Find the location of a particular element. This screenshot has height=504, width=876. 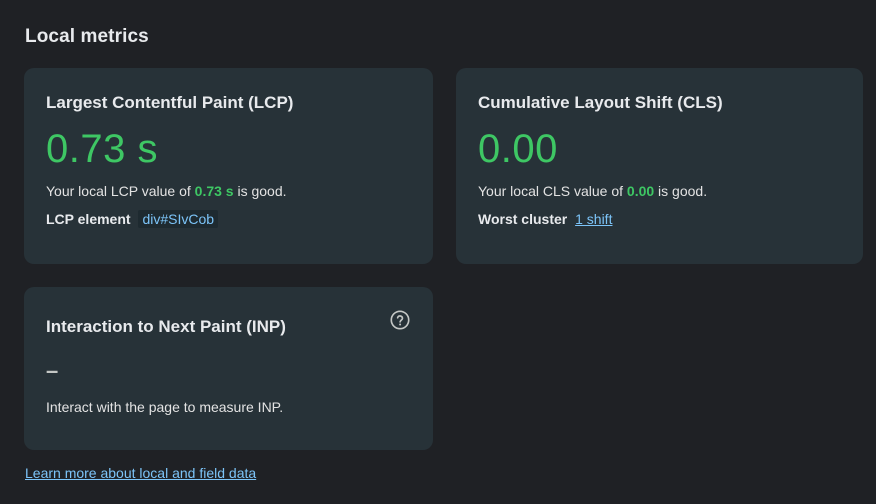

cls-desc-prefix: Your local CLS value of is located at coordinates (552, 191).